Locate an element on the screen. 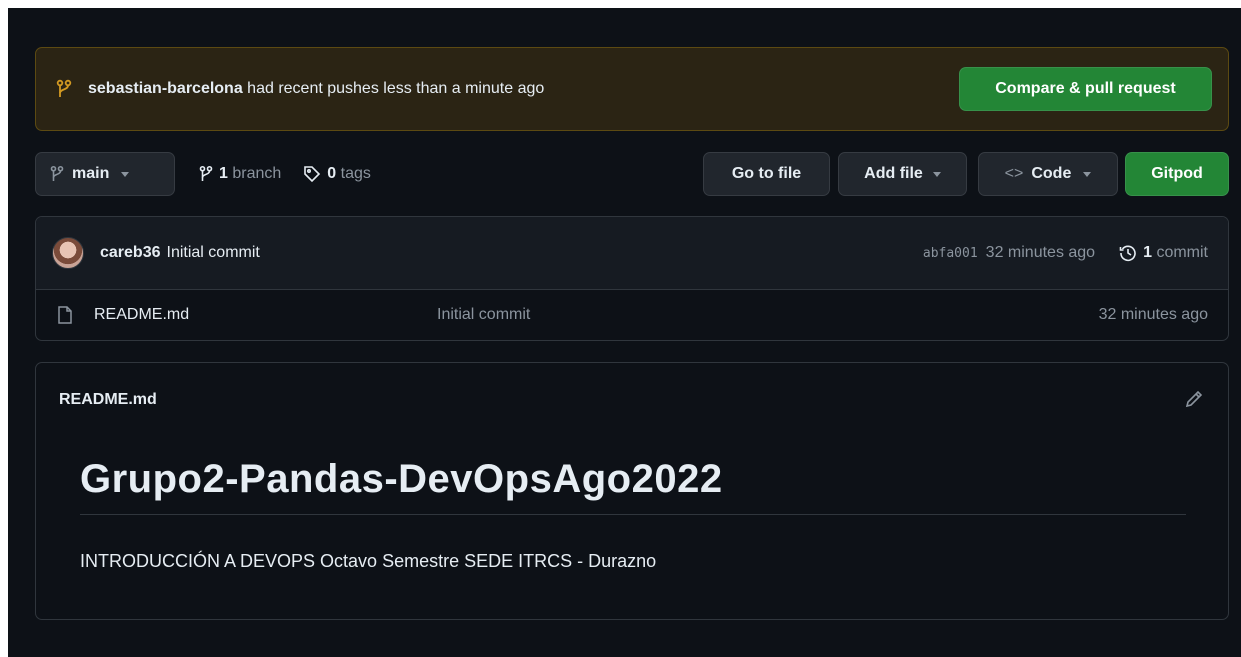  compare-pull-request-button: Compare & pull request is located at coordinates (1085, 89).